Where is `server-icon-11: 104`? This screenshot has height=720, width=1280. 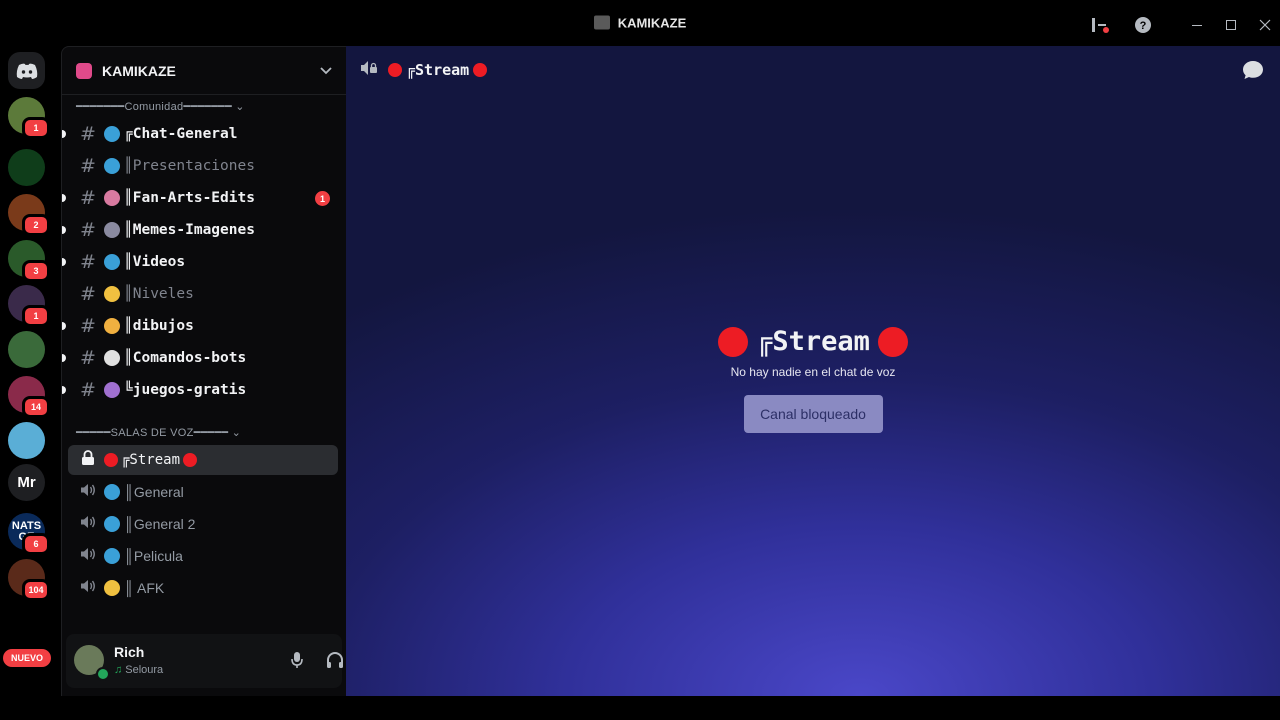
server-icon-11: 104 is located at coordinates (29, 580).